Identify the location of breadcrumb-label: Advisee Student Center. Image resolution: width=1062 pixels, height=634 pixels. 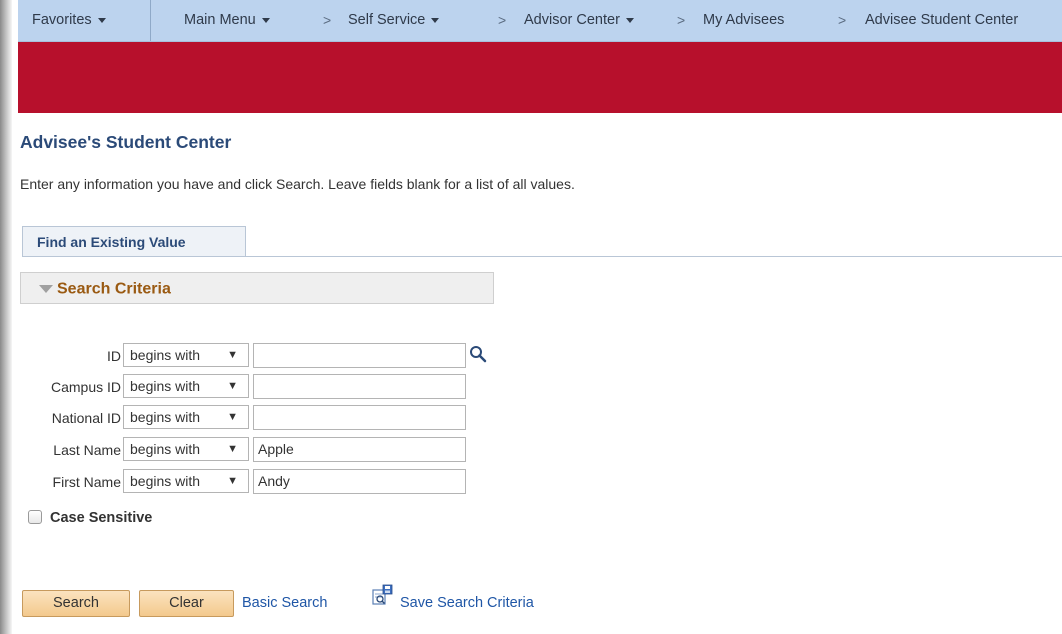
(942, 20).